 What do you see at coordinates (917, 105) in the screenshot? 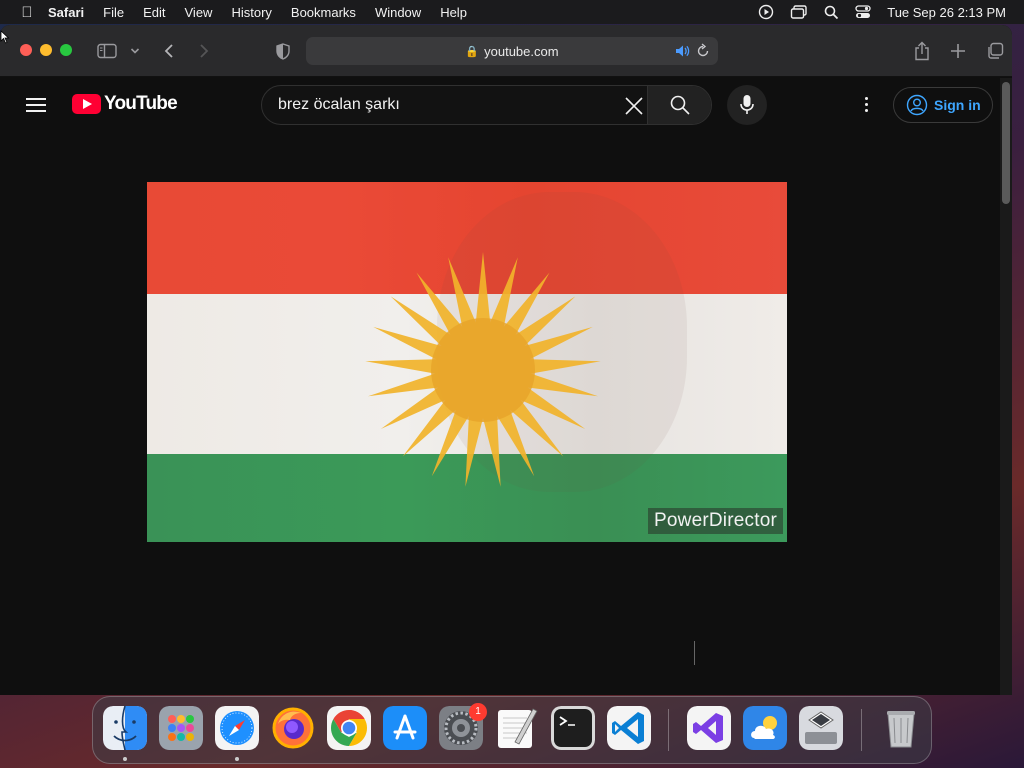
I see `account-circle-icon` at bounding box center [917, 105].